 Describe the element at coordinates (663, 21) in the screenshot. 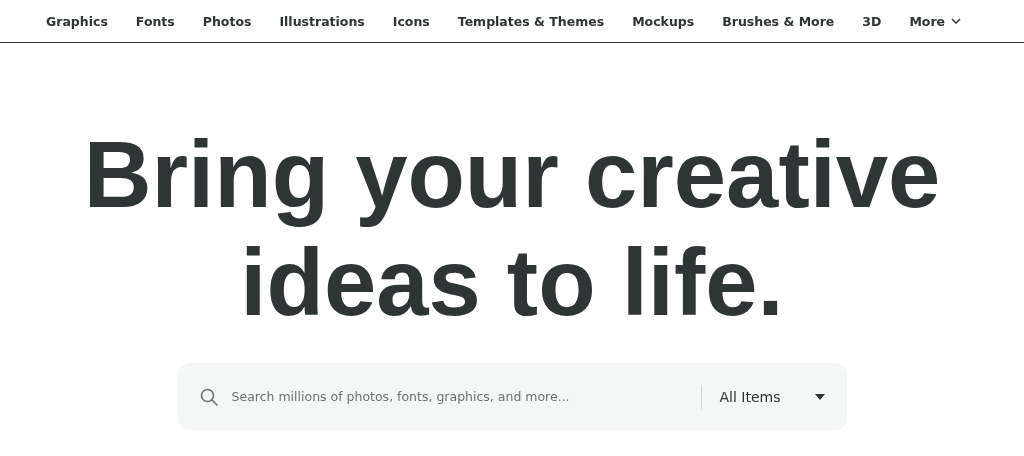

I see `nav-link: Mockups` at that location.